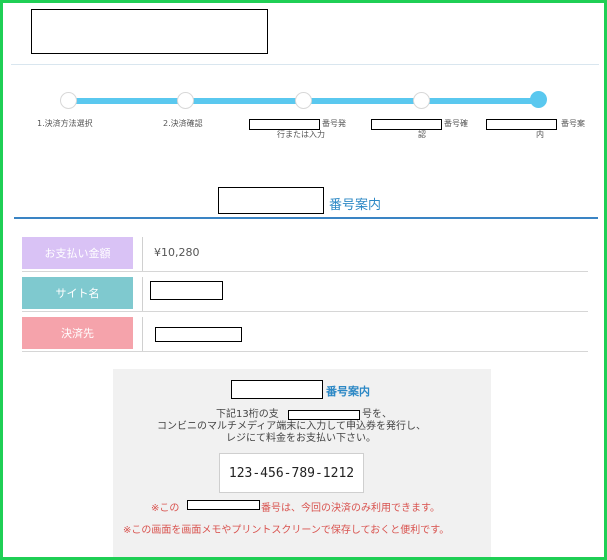 This screenshot has width=607, height=560. Describe the element at coordinates (177, 252) in the screenshot. I see `amount-value: ¥10,280` at that location.